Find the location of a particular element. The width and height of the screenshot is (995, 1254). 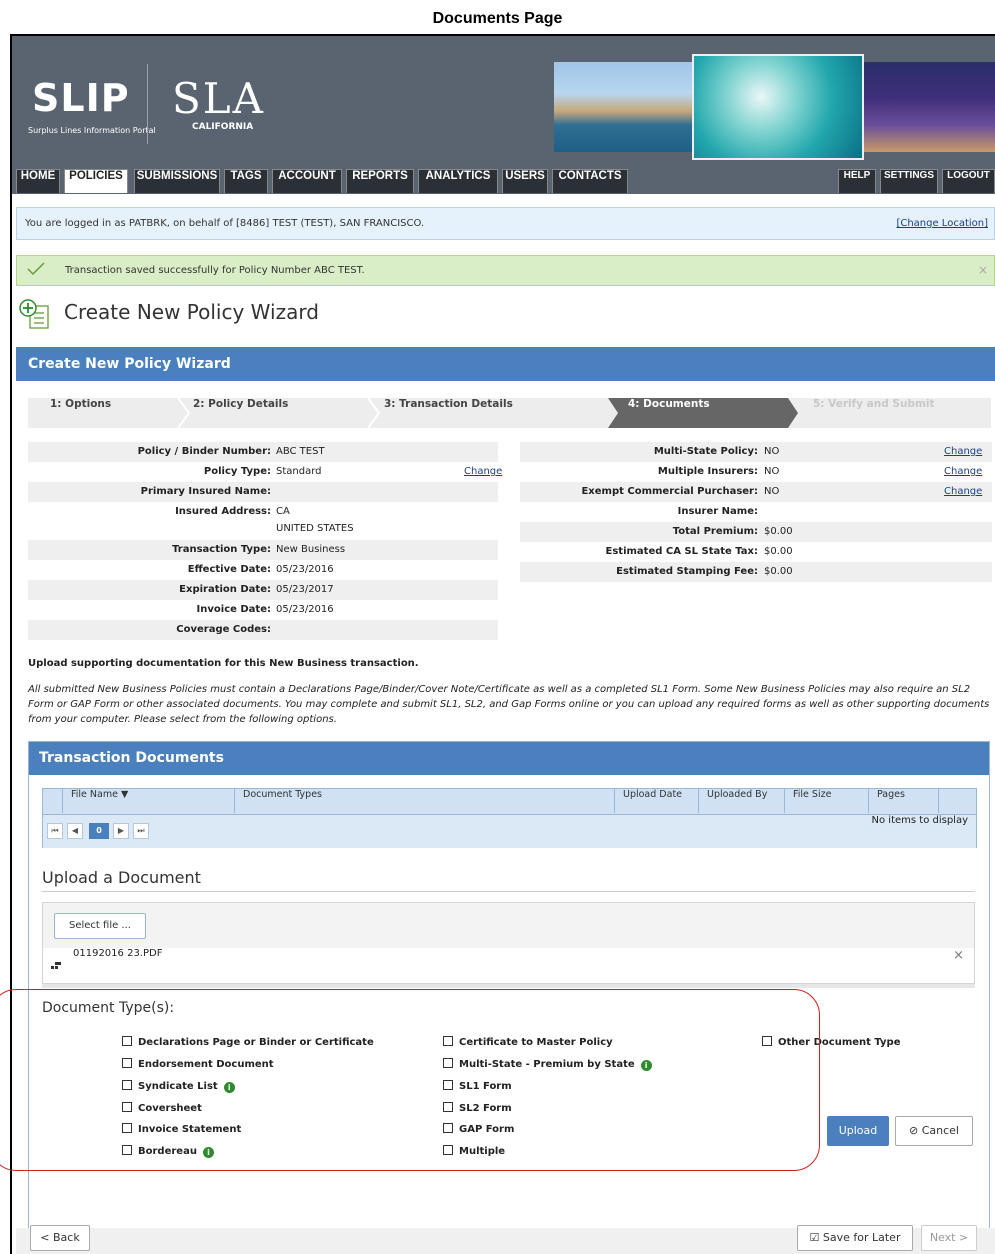

doctype-checkbox: Endorsement Document is located at coordinates (198, 1065).